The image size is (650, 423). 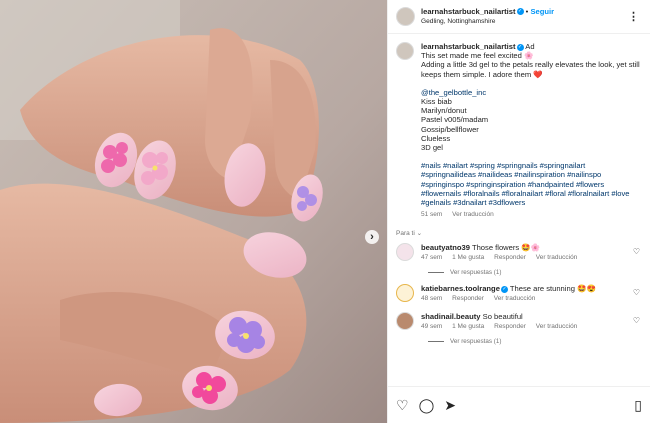 What do you see at coordinates (552, 289) in the screenshot?
I see `comment-text: These are stunning 🤩😍` at bounding box center [552, 289].